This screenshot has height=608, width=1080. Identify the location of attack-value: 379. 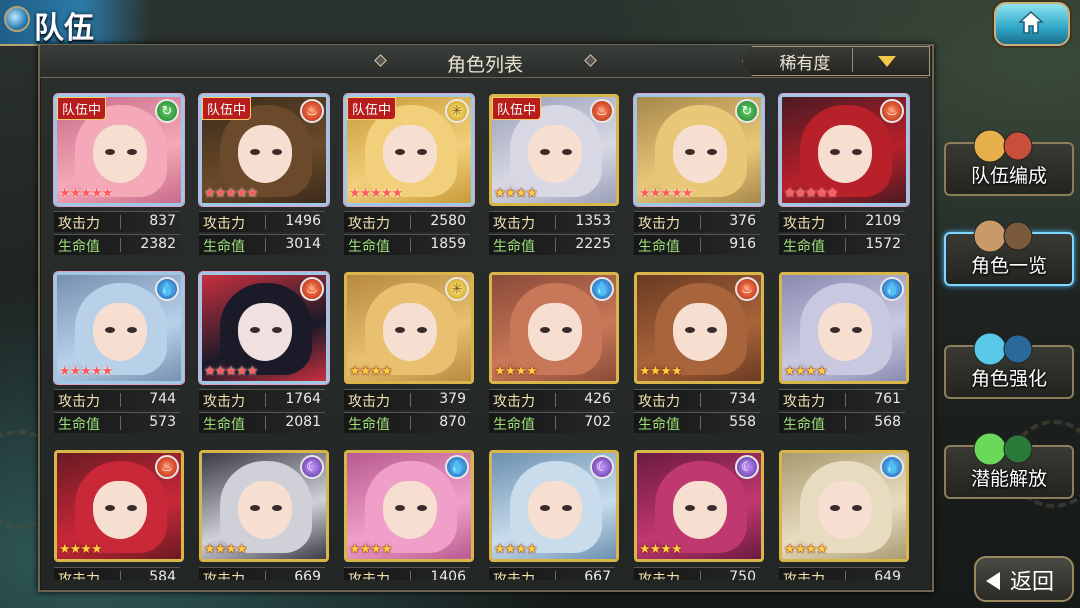
(452, 399).